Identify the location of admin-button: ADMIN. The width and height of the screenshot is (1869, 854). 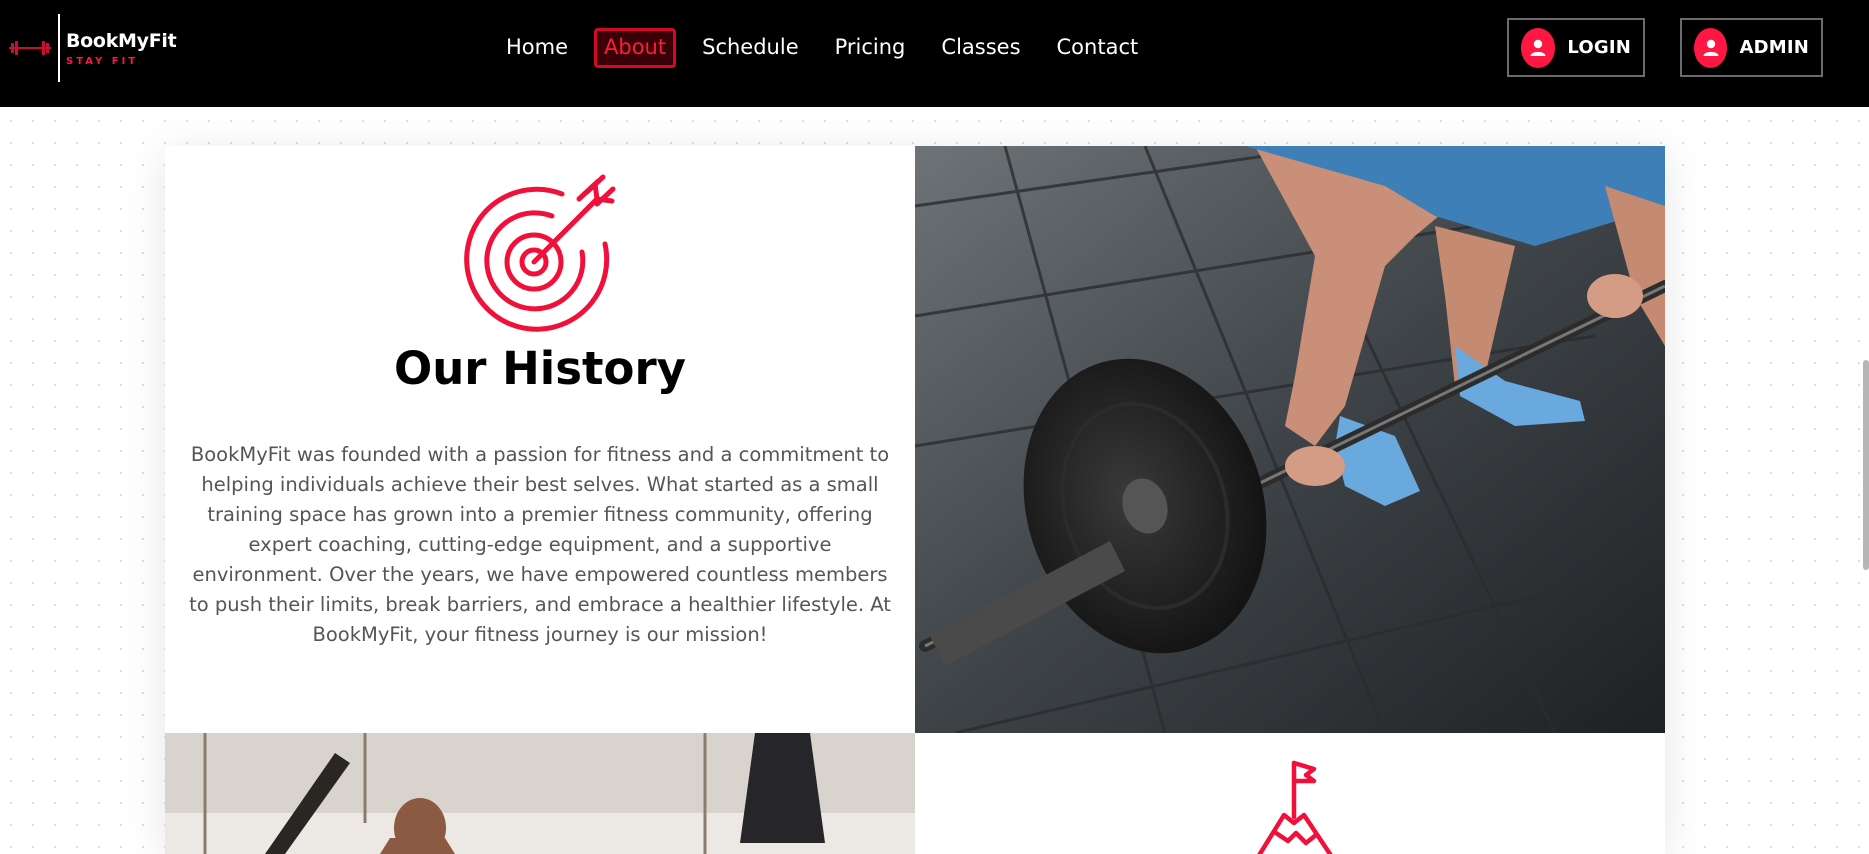
(1751, 47).